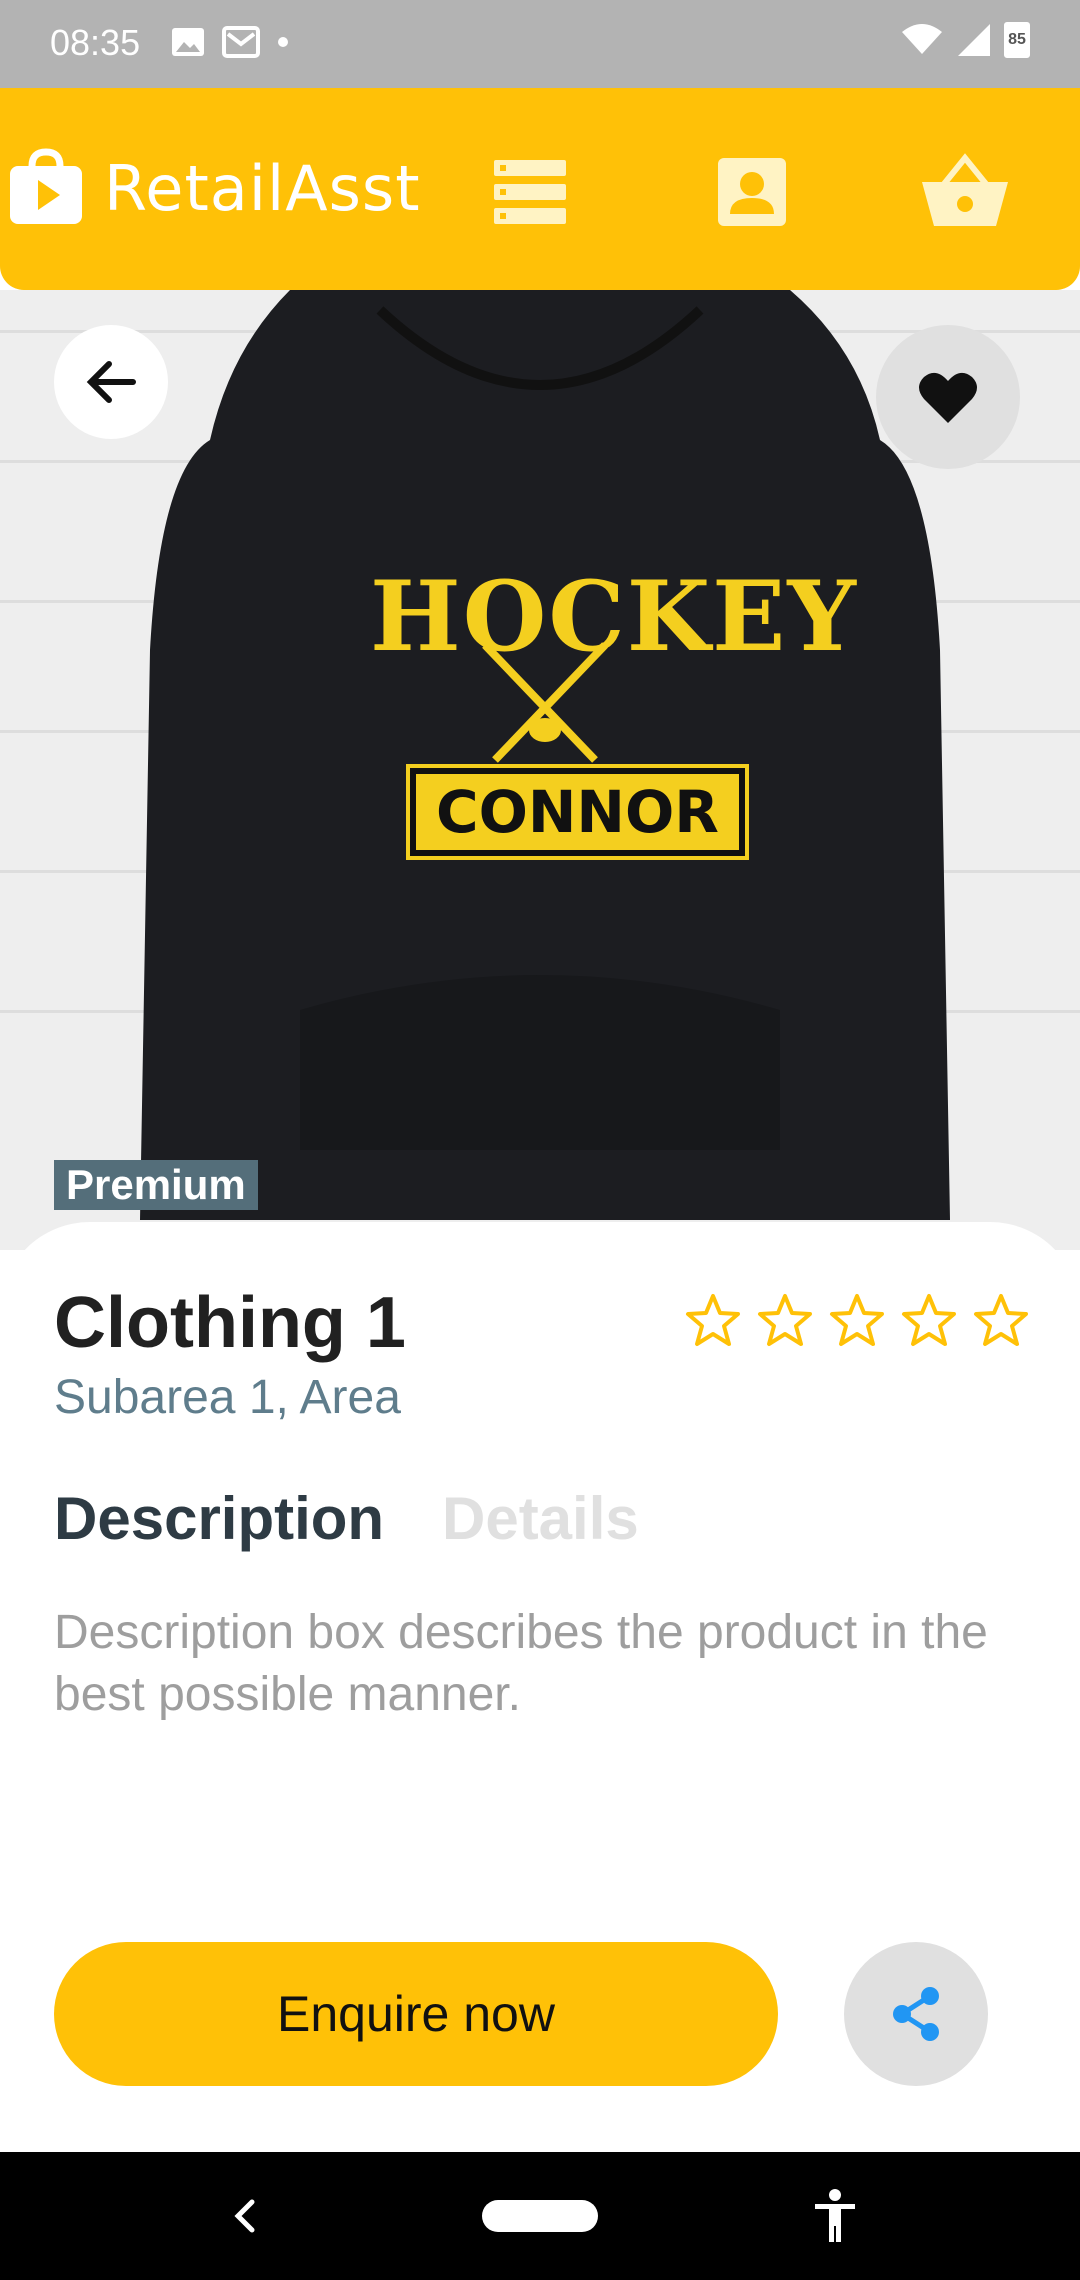 This screenshot has height=2280, width=1080. I want to click on status-time: 08:35, so click(95, 42).